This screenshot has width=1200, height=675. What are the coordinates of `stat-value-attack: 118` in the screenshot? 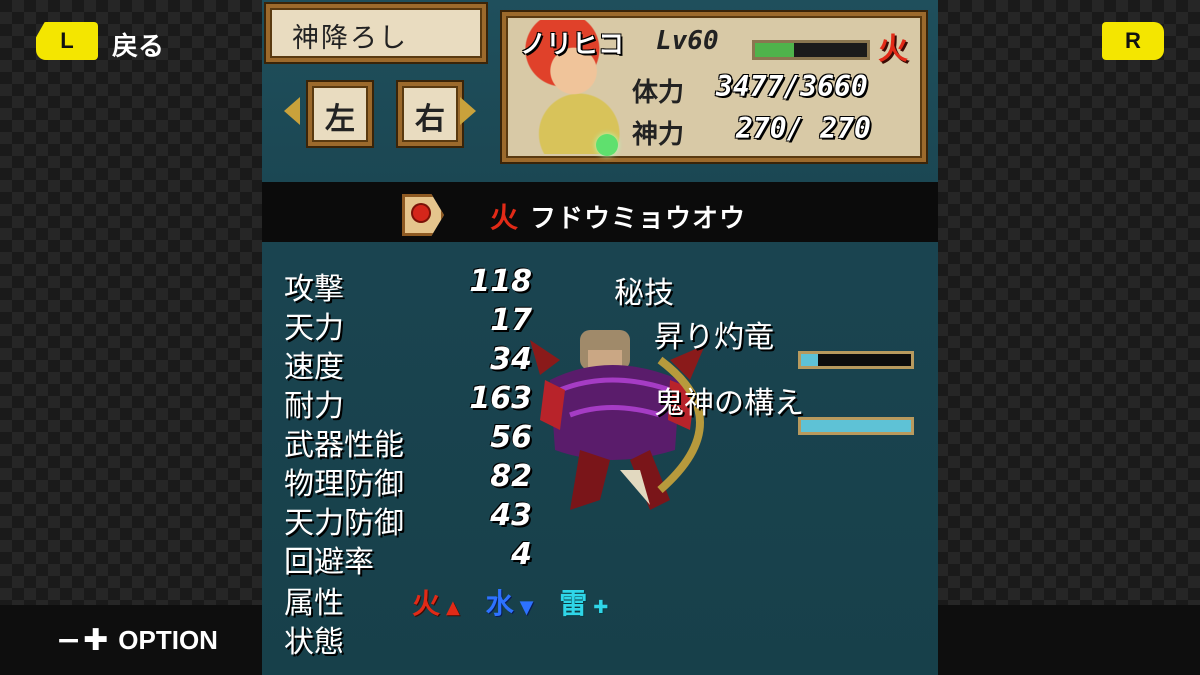 It's located at (500, 281).